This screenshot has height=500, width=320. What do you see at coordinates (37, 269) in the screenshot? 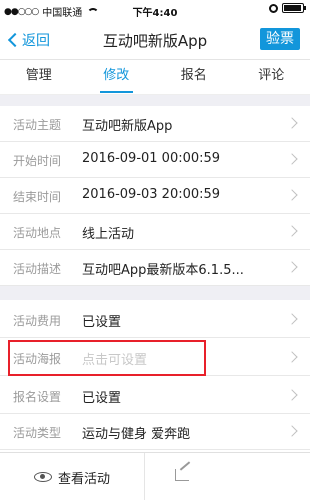
I see `row-label: 活动描述` at bounding box center [37, 269].